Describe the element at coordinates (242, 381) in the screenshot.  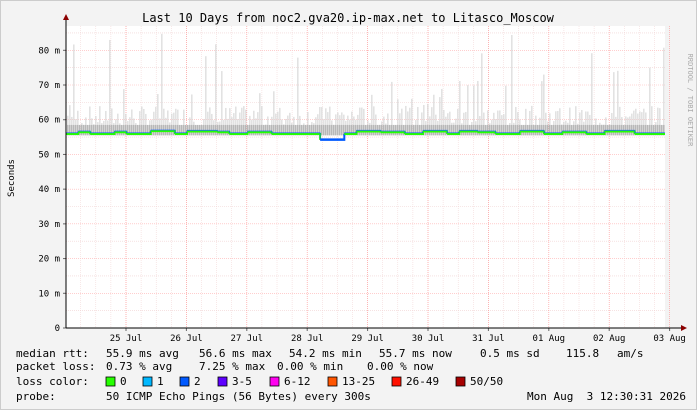
I see `loss-color-item-label: 3-5` at that location.